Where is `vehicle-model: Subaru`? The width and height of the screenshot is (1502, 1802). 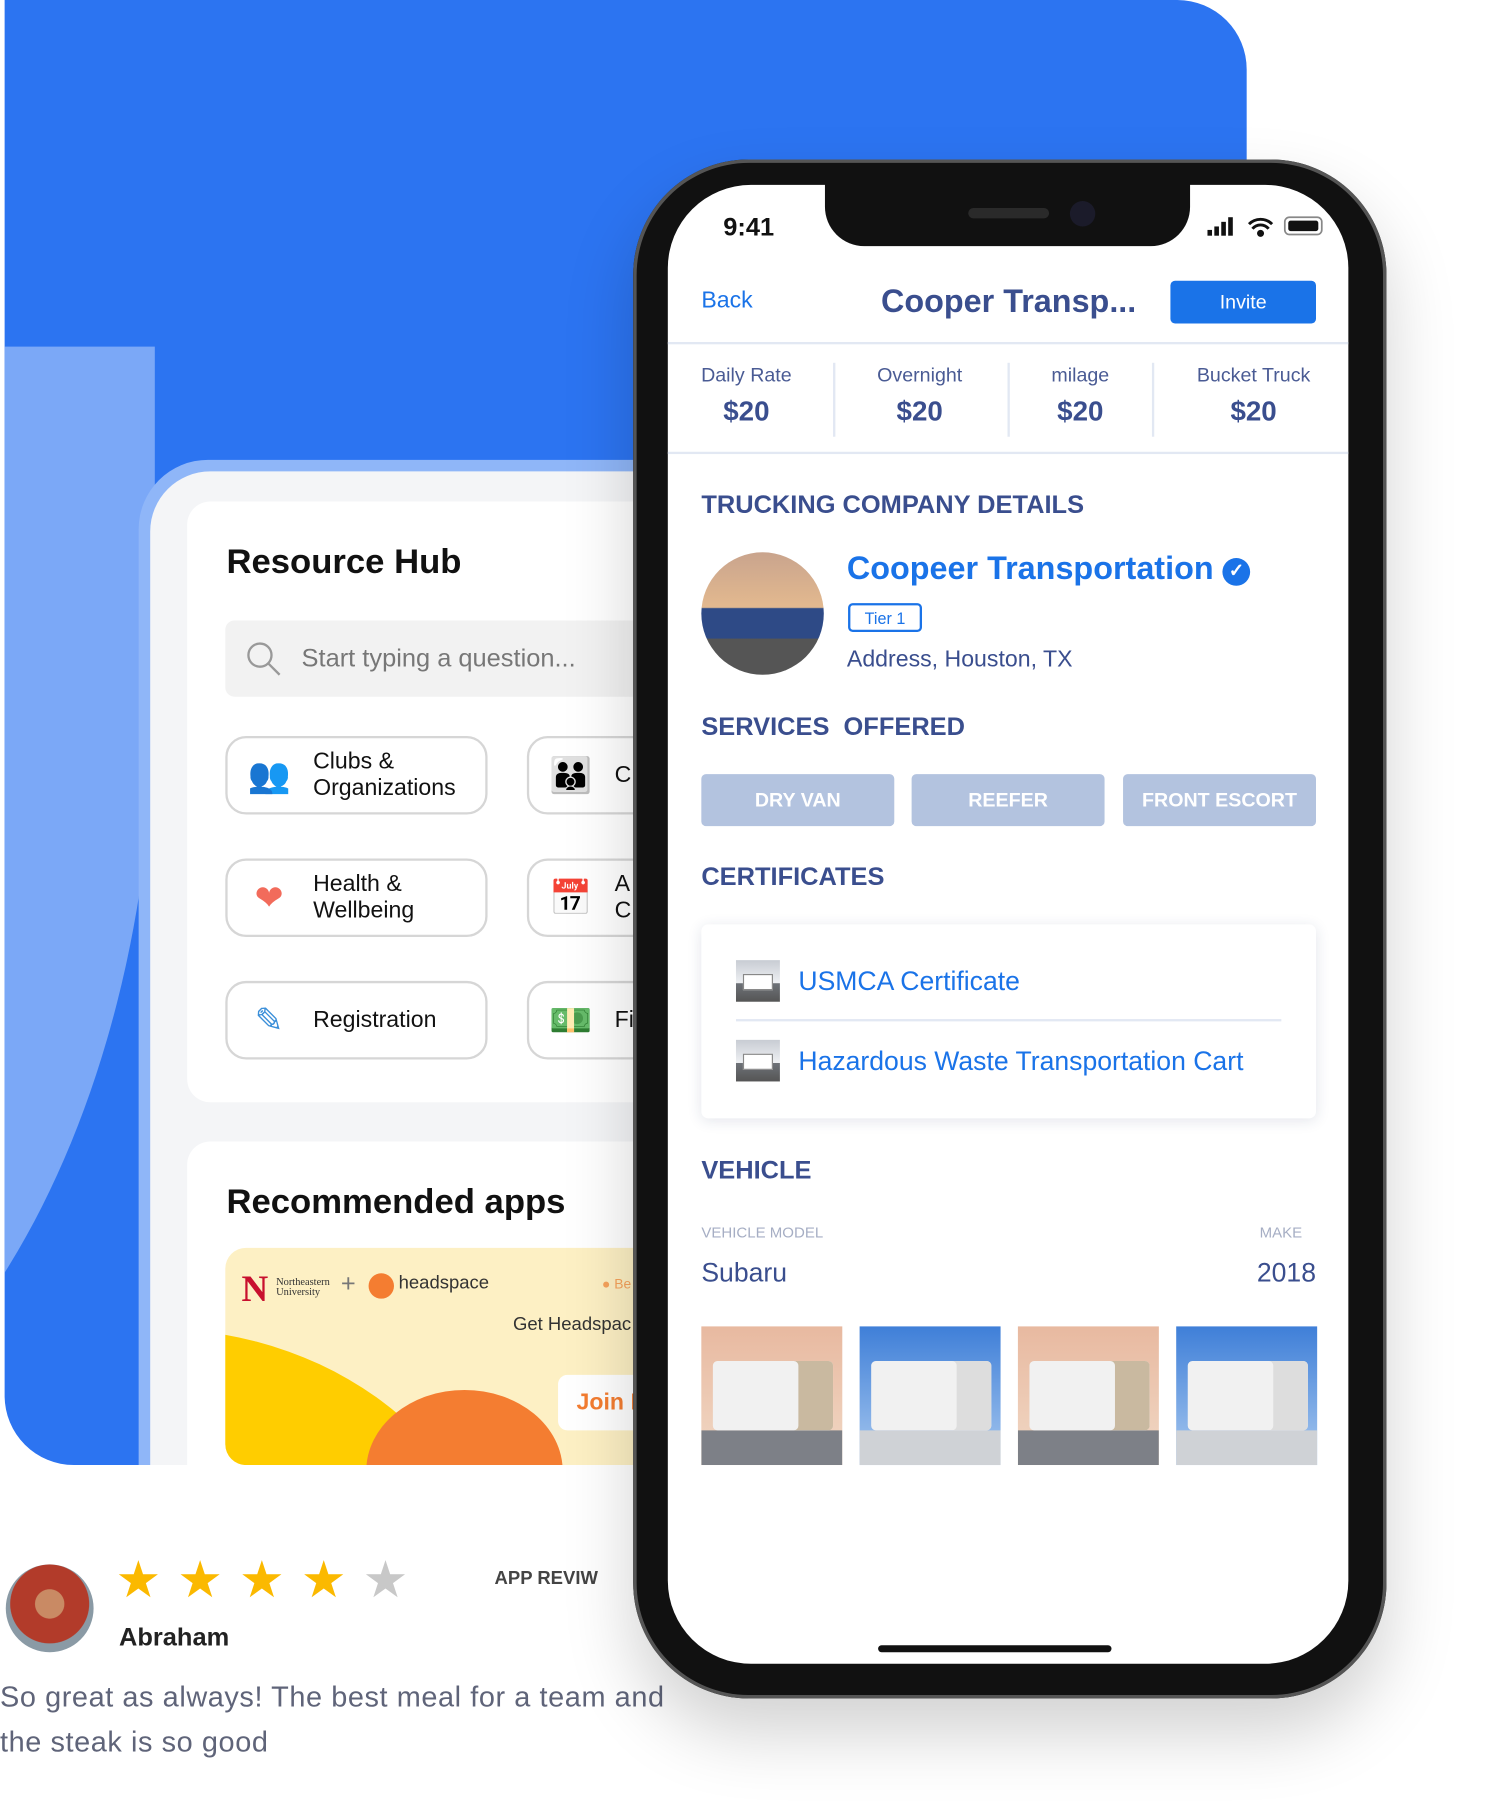 vehicle-model: Subaru is located at coordinates (744, 1272).